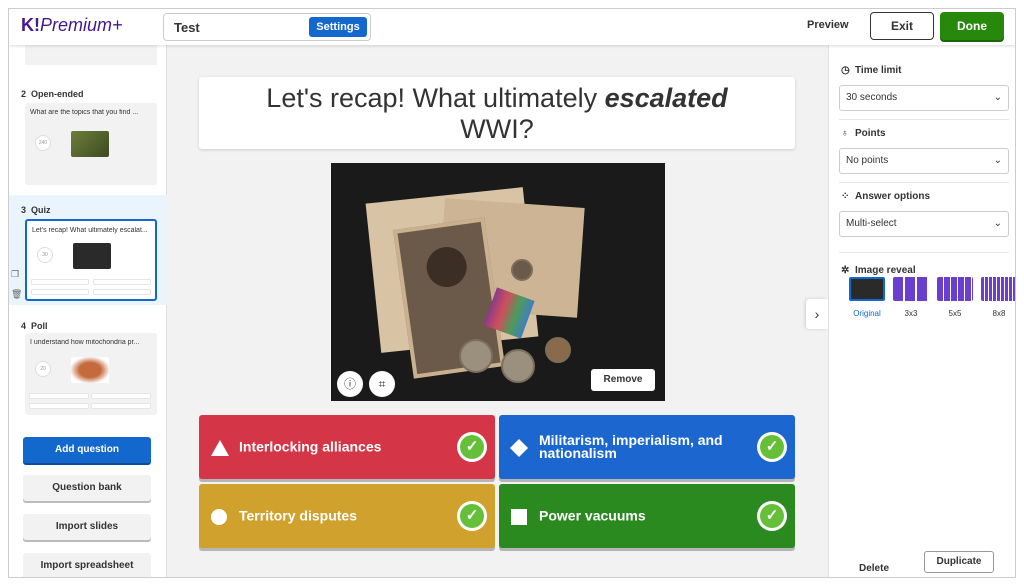  Describe the element at coordinates (955, 289) in the screenshot. I see `reveal-5x5` at that location.